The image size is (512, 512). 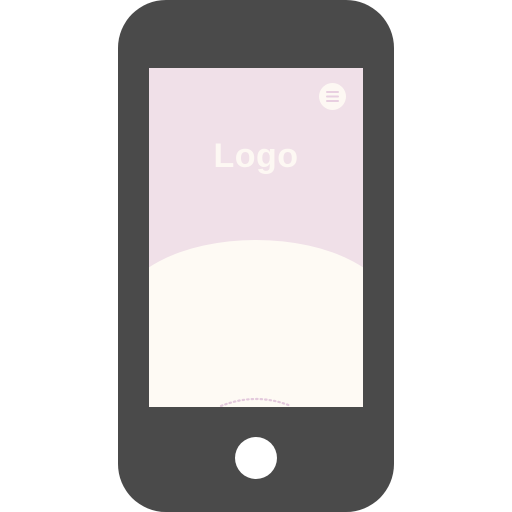 I want to click on home-button, so click(x=256, y=458).